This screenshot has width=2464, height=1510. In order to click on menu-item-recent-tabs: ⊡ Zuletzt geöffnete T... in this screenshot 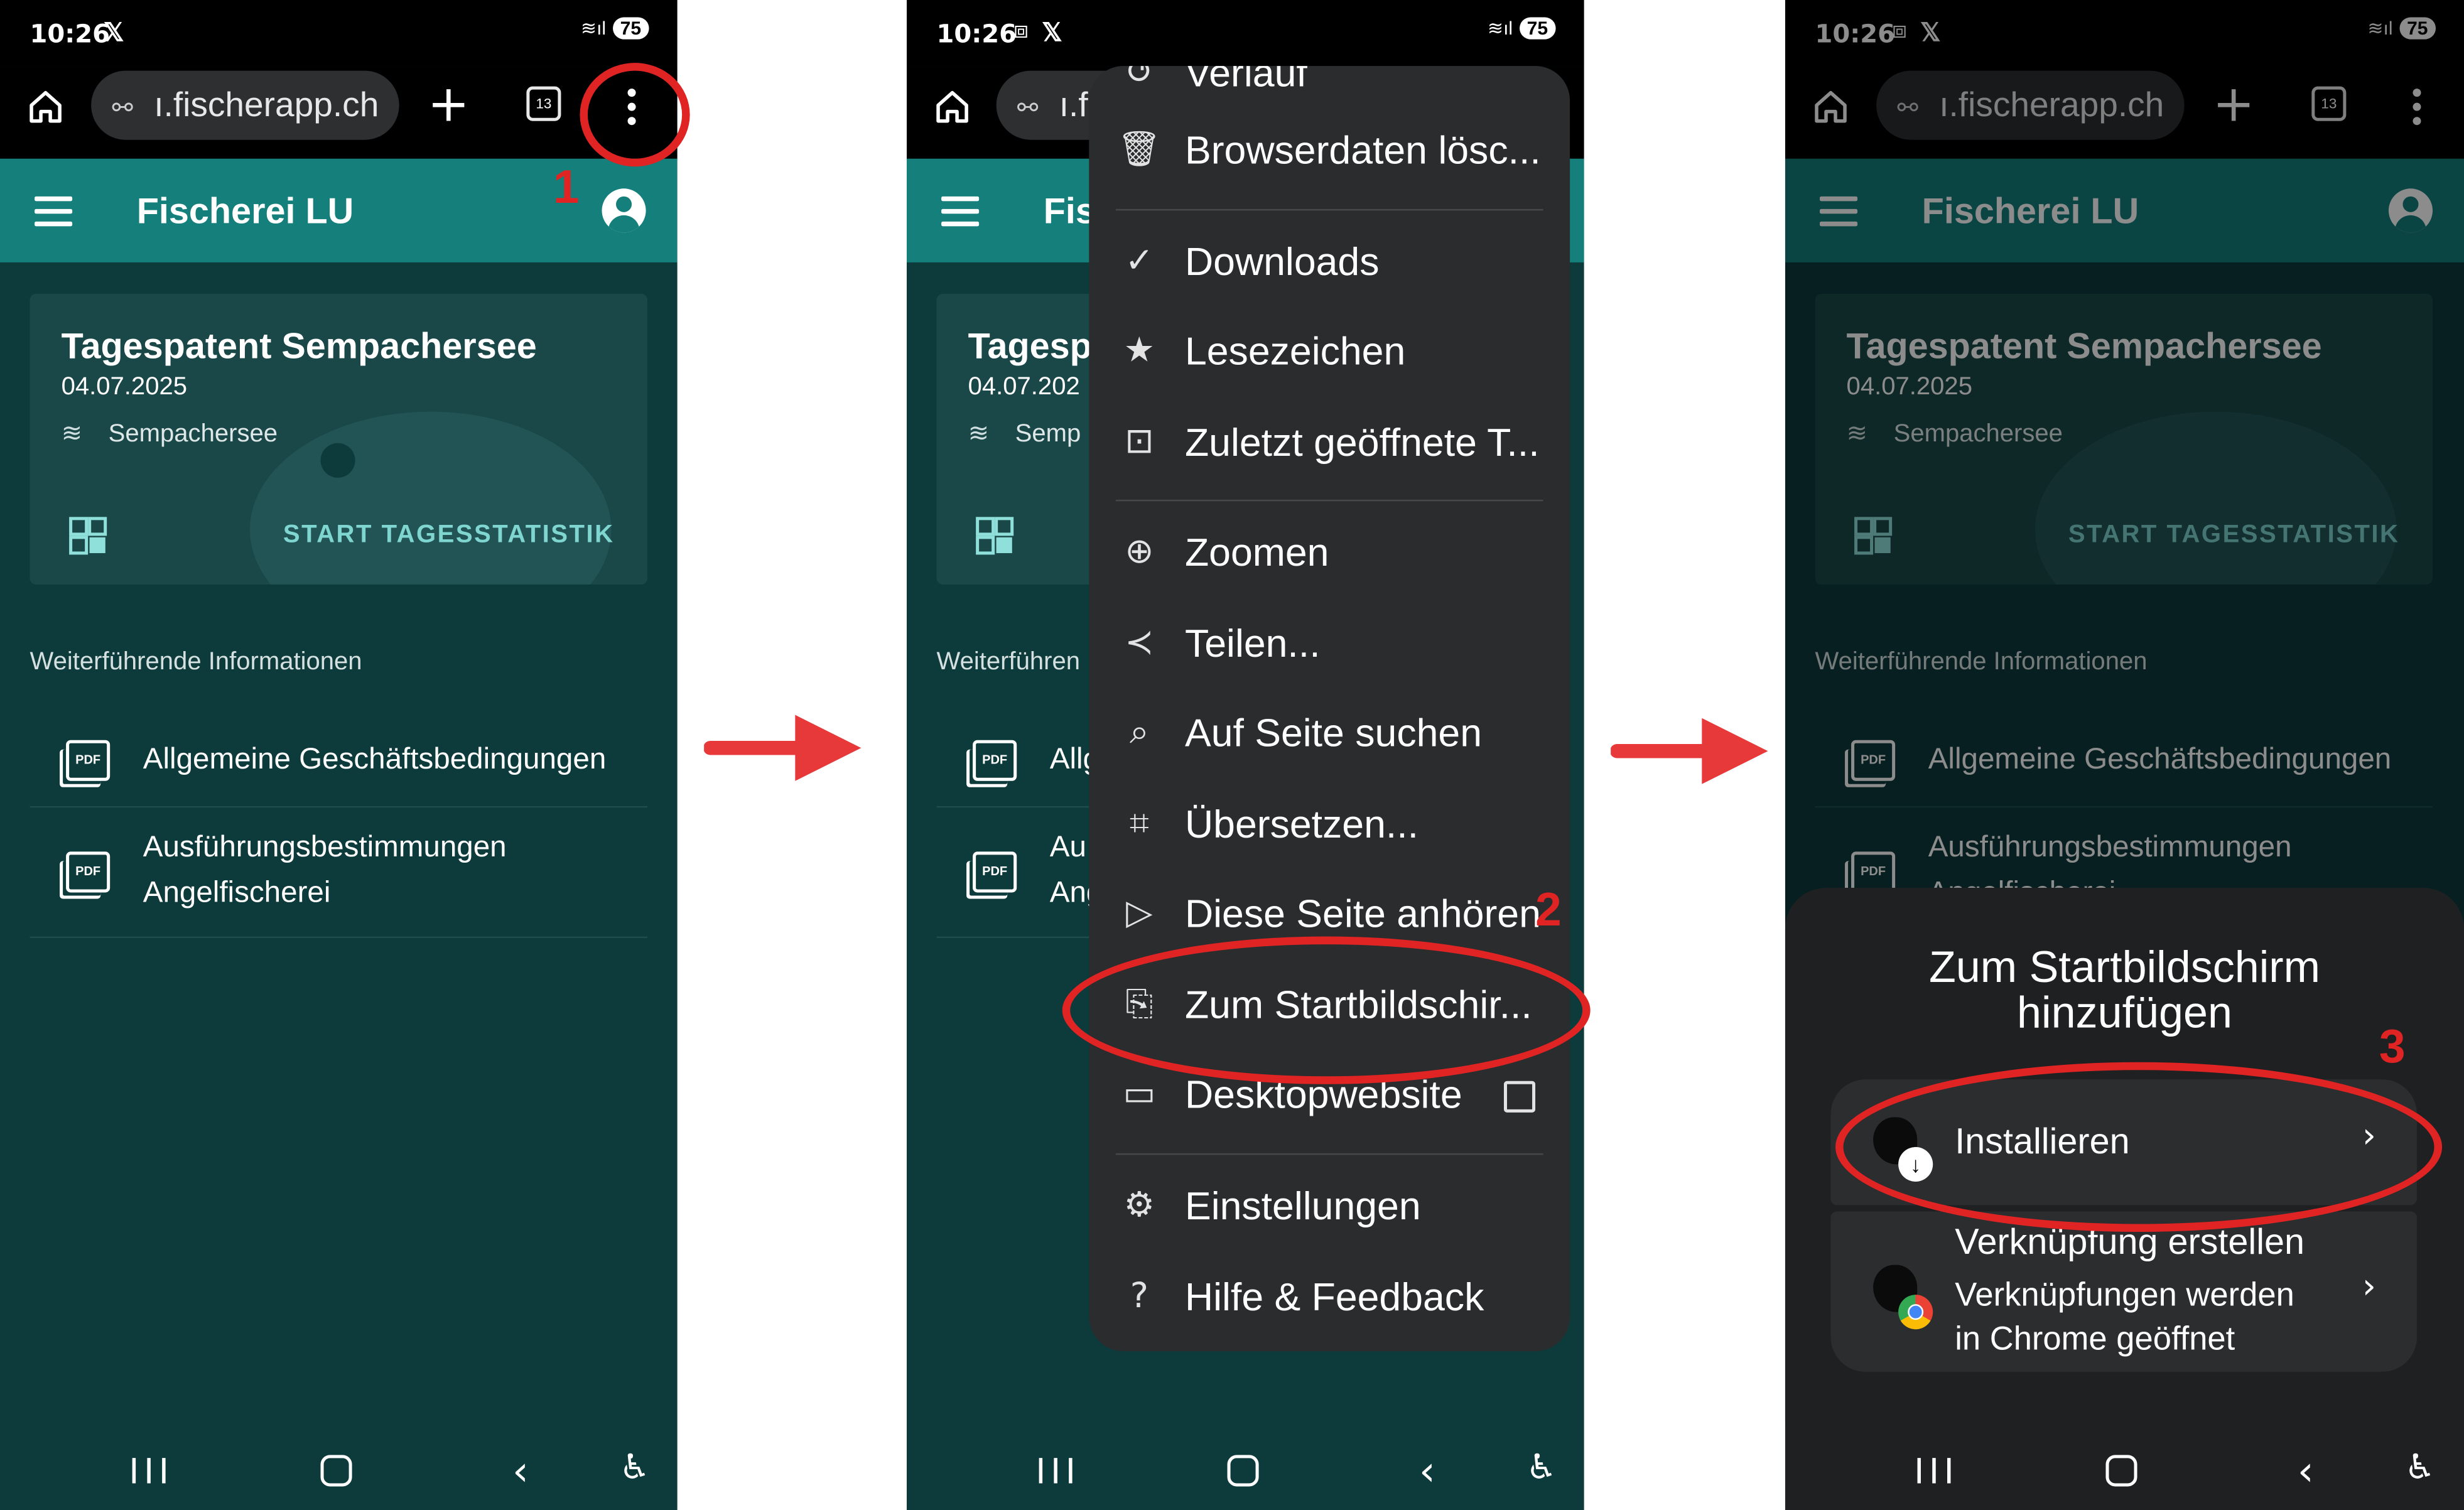, I will do `click(1329, 446)`.